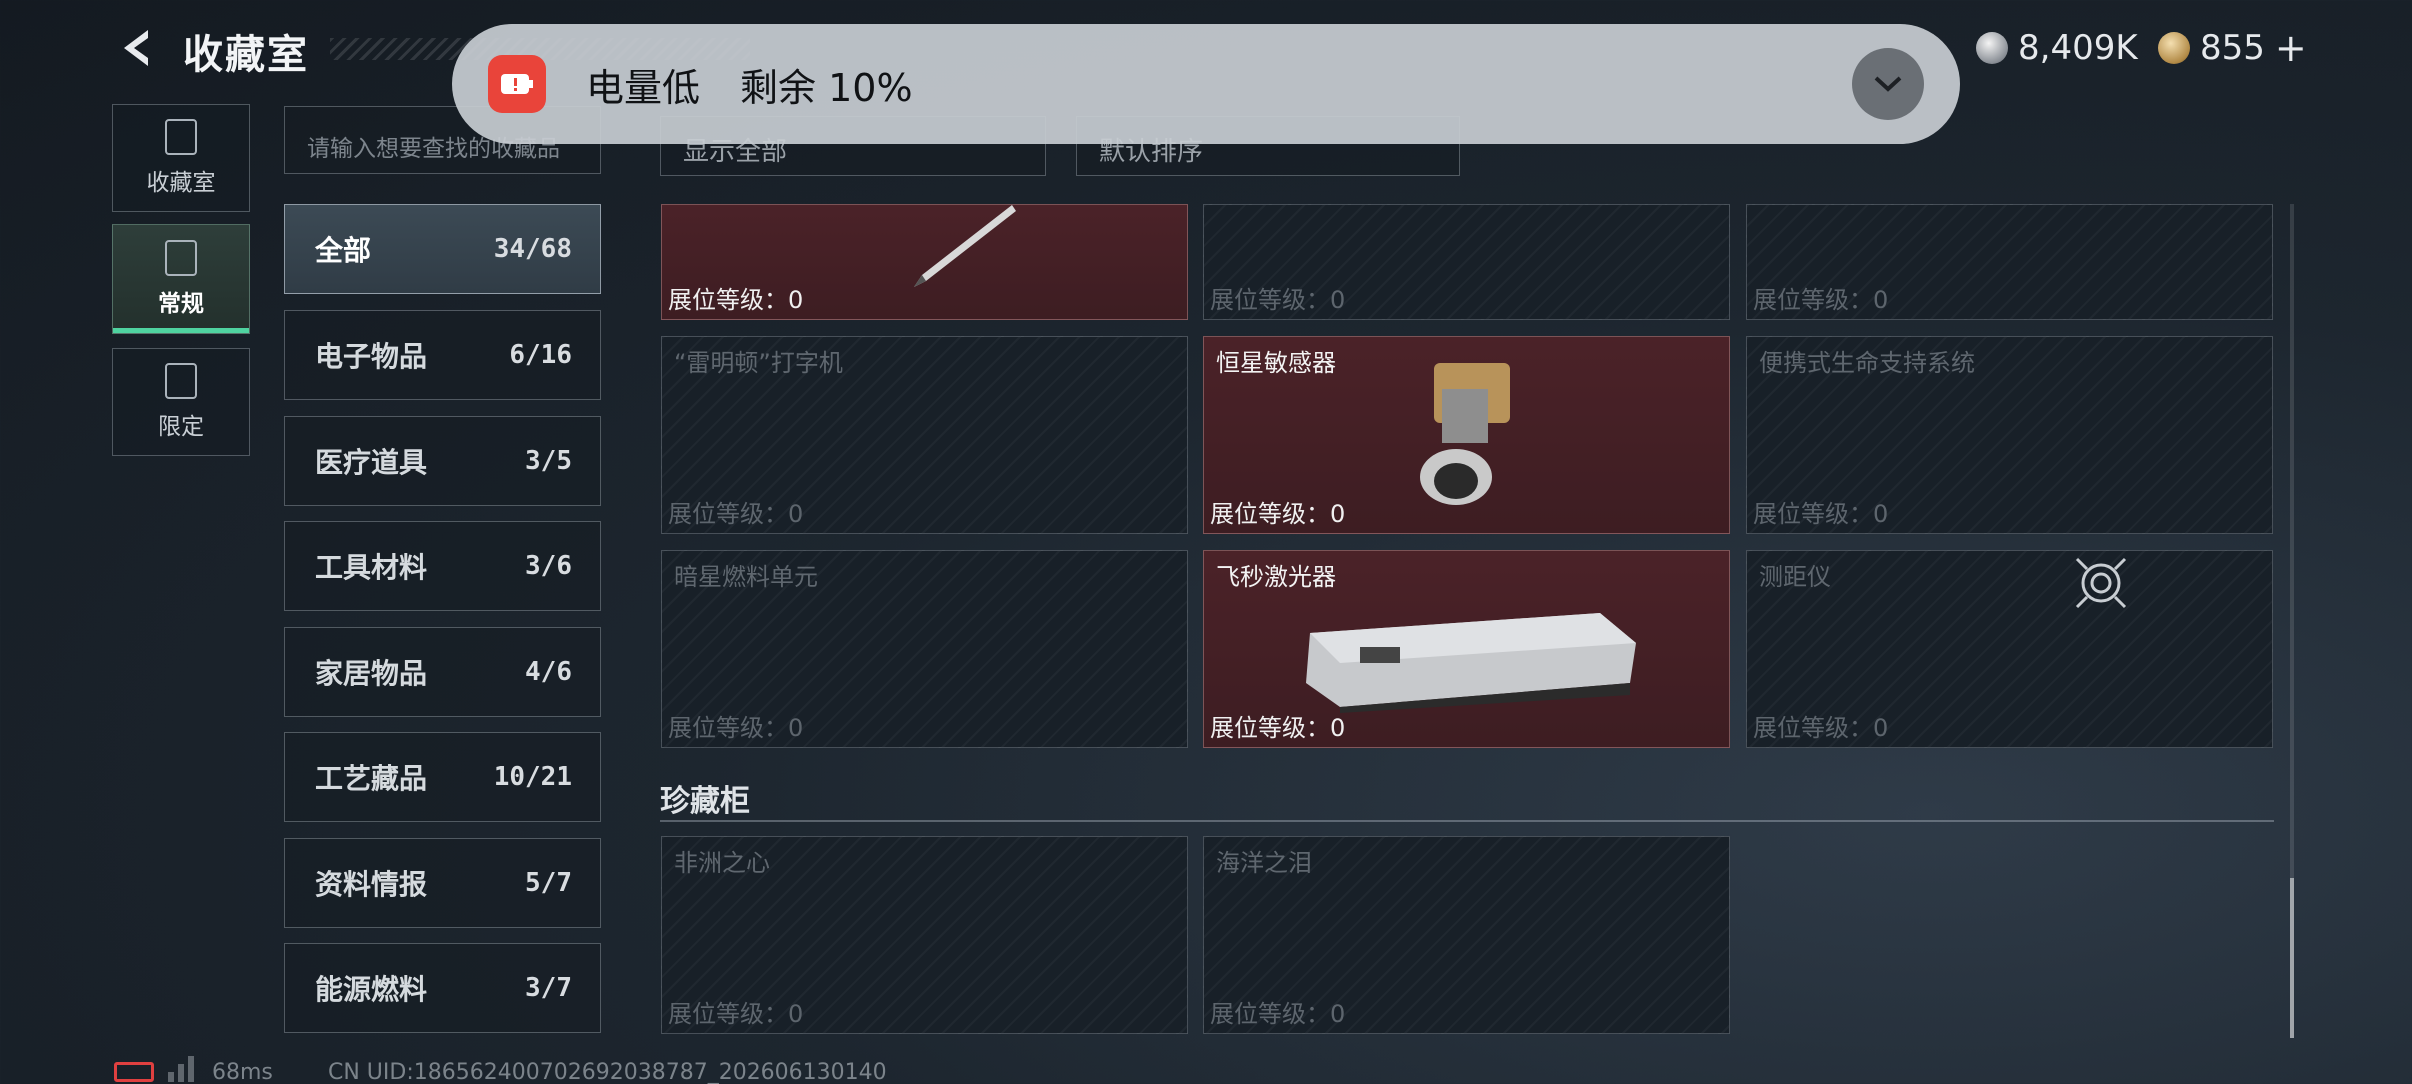  Describe the element at coordinates (2292, 621) in the screenshot. I see `scrollbar` at that location.